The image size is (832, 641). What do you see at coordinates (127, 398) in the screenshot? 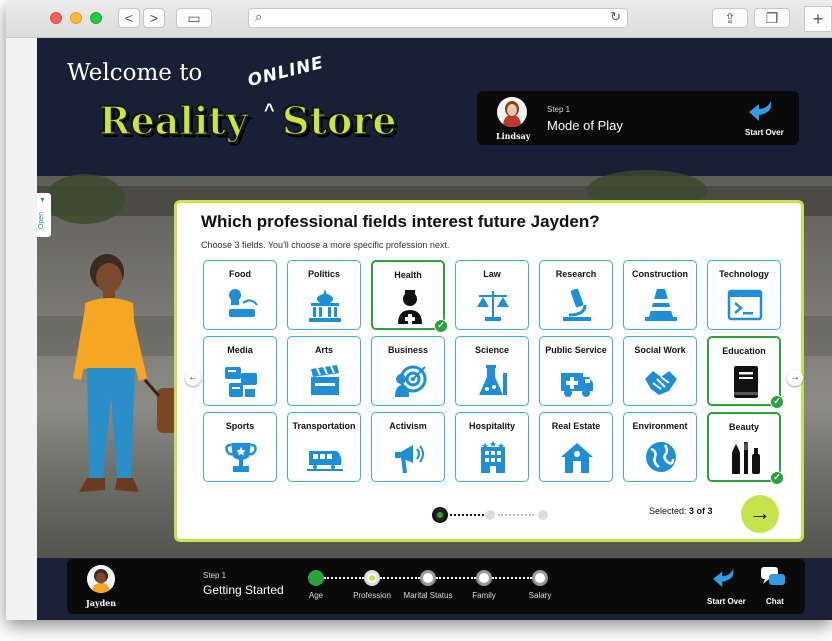
I see `jayden-character` at bounding box center [127, 398].